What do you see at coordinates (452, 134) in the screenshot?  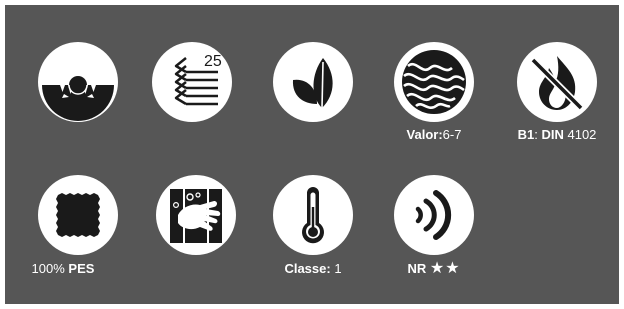 I see `waves-caption-value: 6-7` at bounding box center [452, 134].